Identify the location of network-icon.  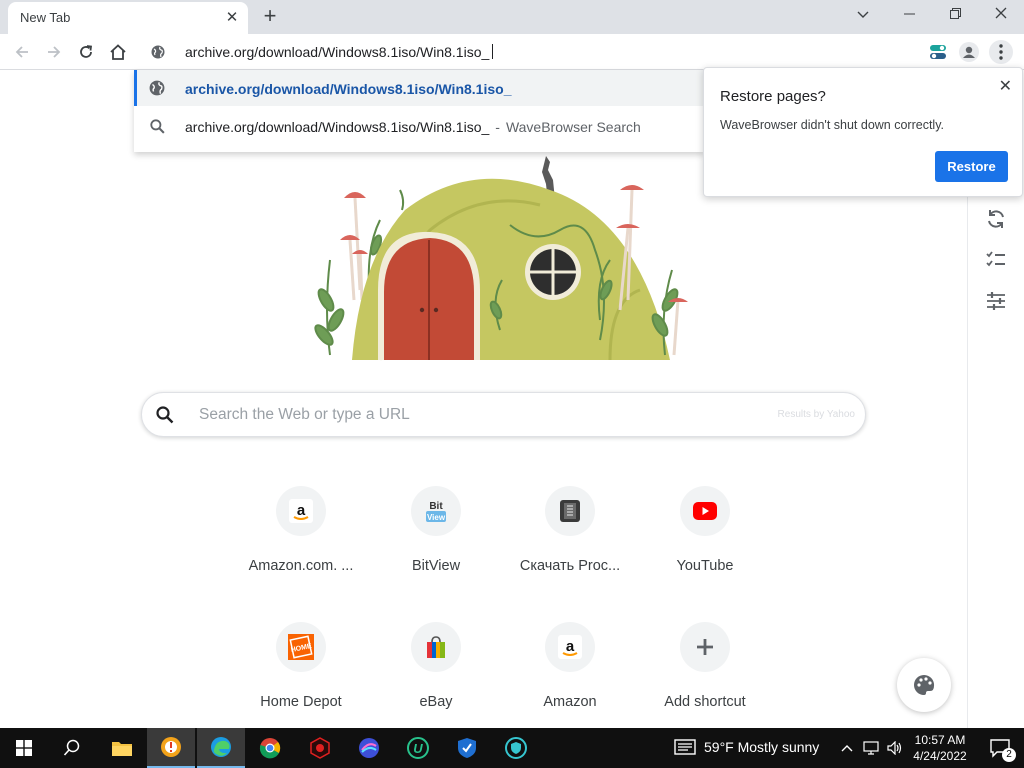
(871, 748).